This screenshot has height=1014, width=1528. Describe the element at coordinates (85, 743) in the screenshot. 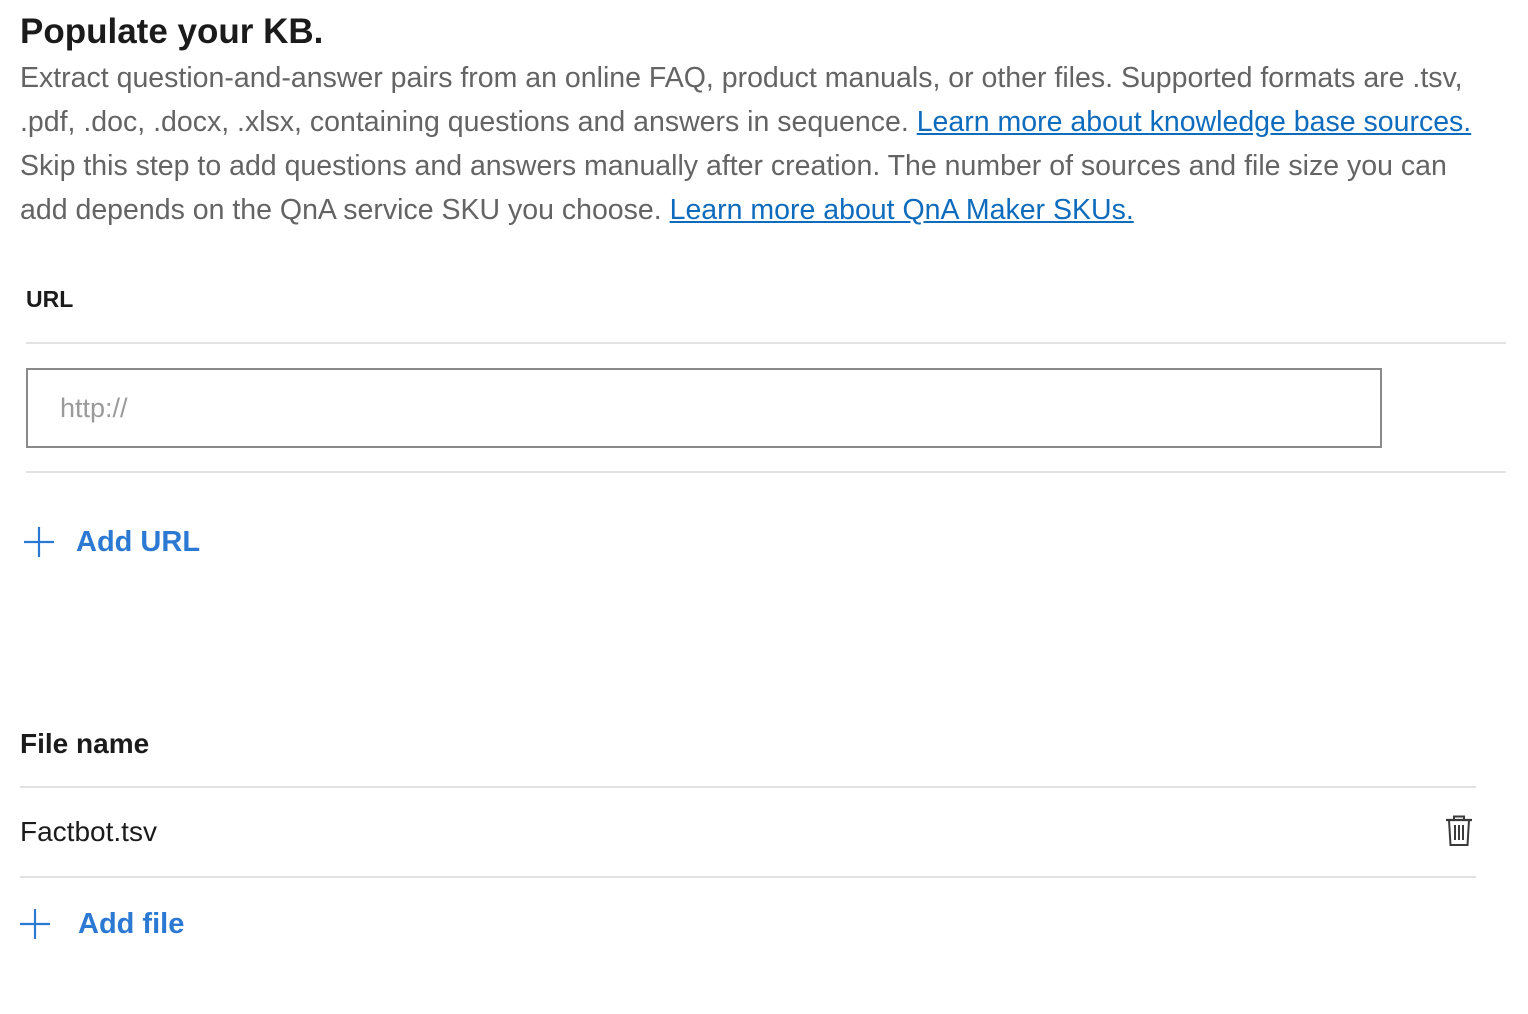

I see `file-name-column-header: File name` at that location.